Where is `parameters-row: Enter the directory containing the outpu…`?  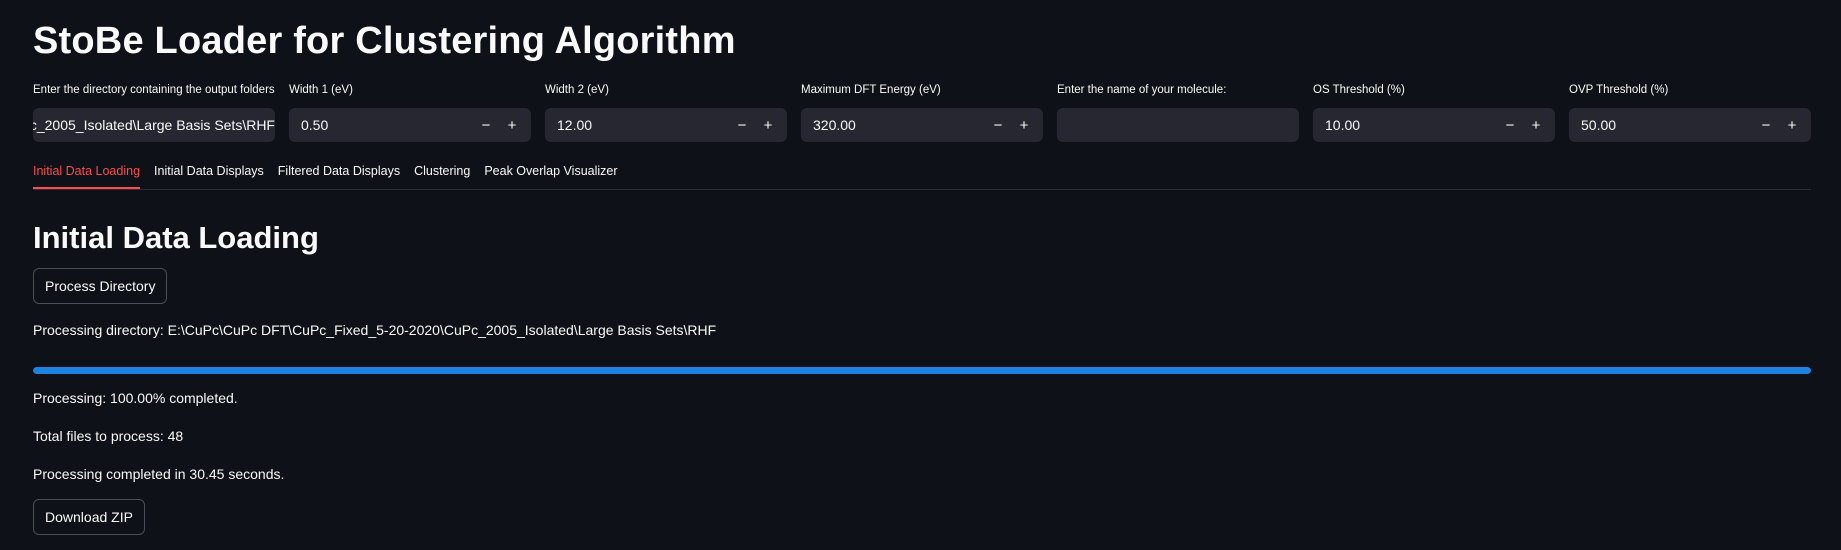 parameters-row: Enter the directory containing the outpu… is located at coordinates (922, 112).